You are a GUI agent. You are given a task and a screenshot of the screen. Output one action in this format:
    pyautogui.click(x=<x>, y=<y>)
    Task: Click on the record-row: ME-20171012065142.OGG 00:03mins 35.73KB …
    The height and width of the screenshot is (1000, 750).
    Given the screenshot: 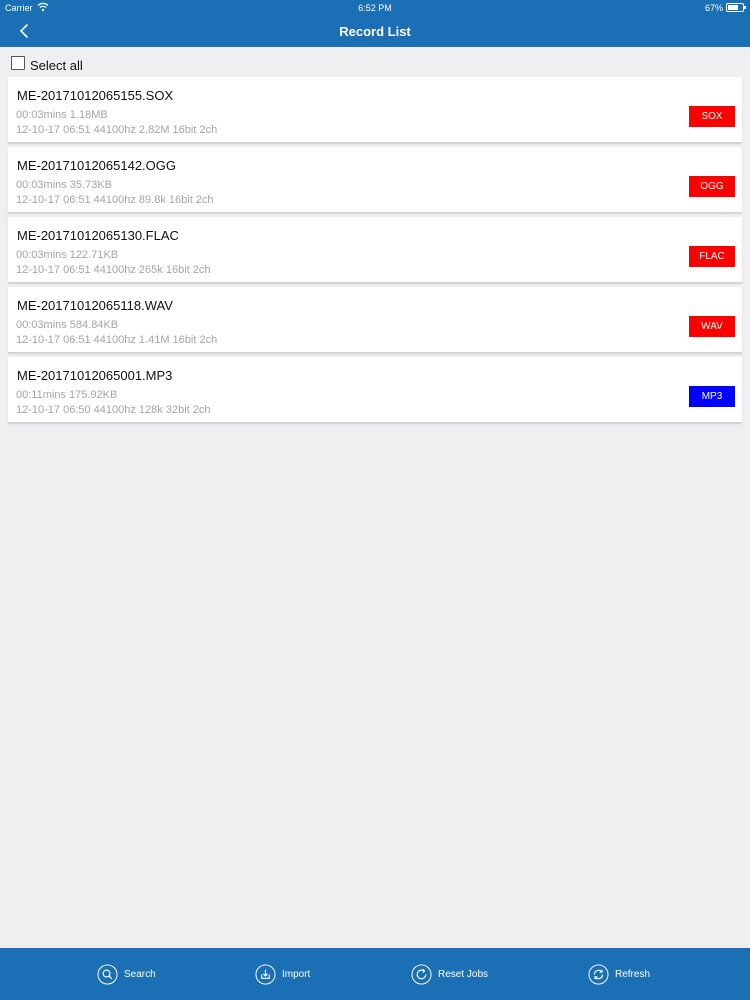 What is the action you would take?
    pyautogui.click(x=375, y=180)
    